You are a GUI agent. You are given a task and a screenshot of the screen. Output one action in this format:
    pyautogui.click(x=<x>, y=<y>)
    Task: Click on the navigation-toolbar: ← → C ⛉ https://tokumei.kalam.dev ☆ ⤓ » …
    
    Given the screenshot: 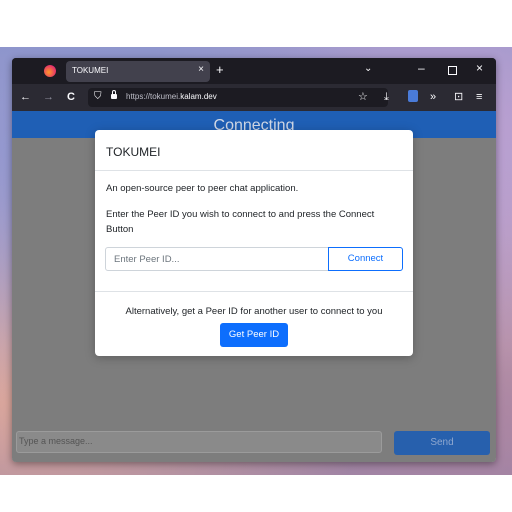 What is the action you would take?
    pyautogui.click(x=254, y=97)
    